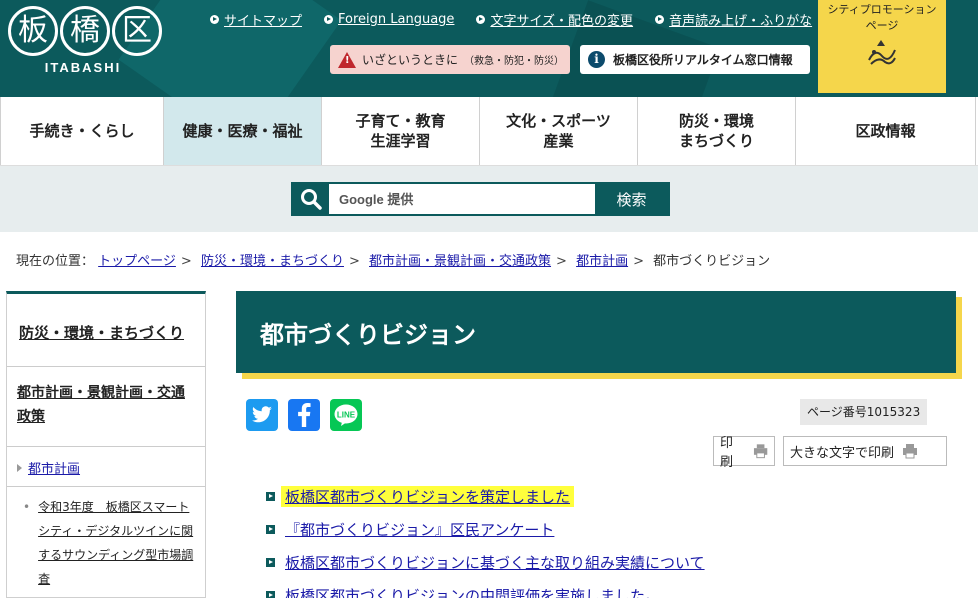 The width and height of the screenshot is (978, 598). What do you see at coordinates (401, 131) in the screenshot?
I see `nav-childcare-education: 子育て・教育 生涯学習` at bounding box center [401, 131].